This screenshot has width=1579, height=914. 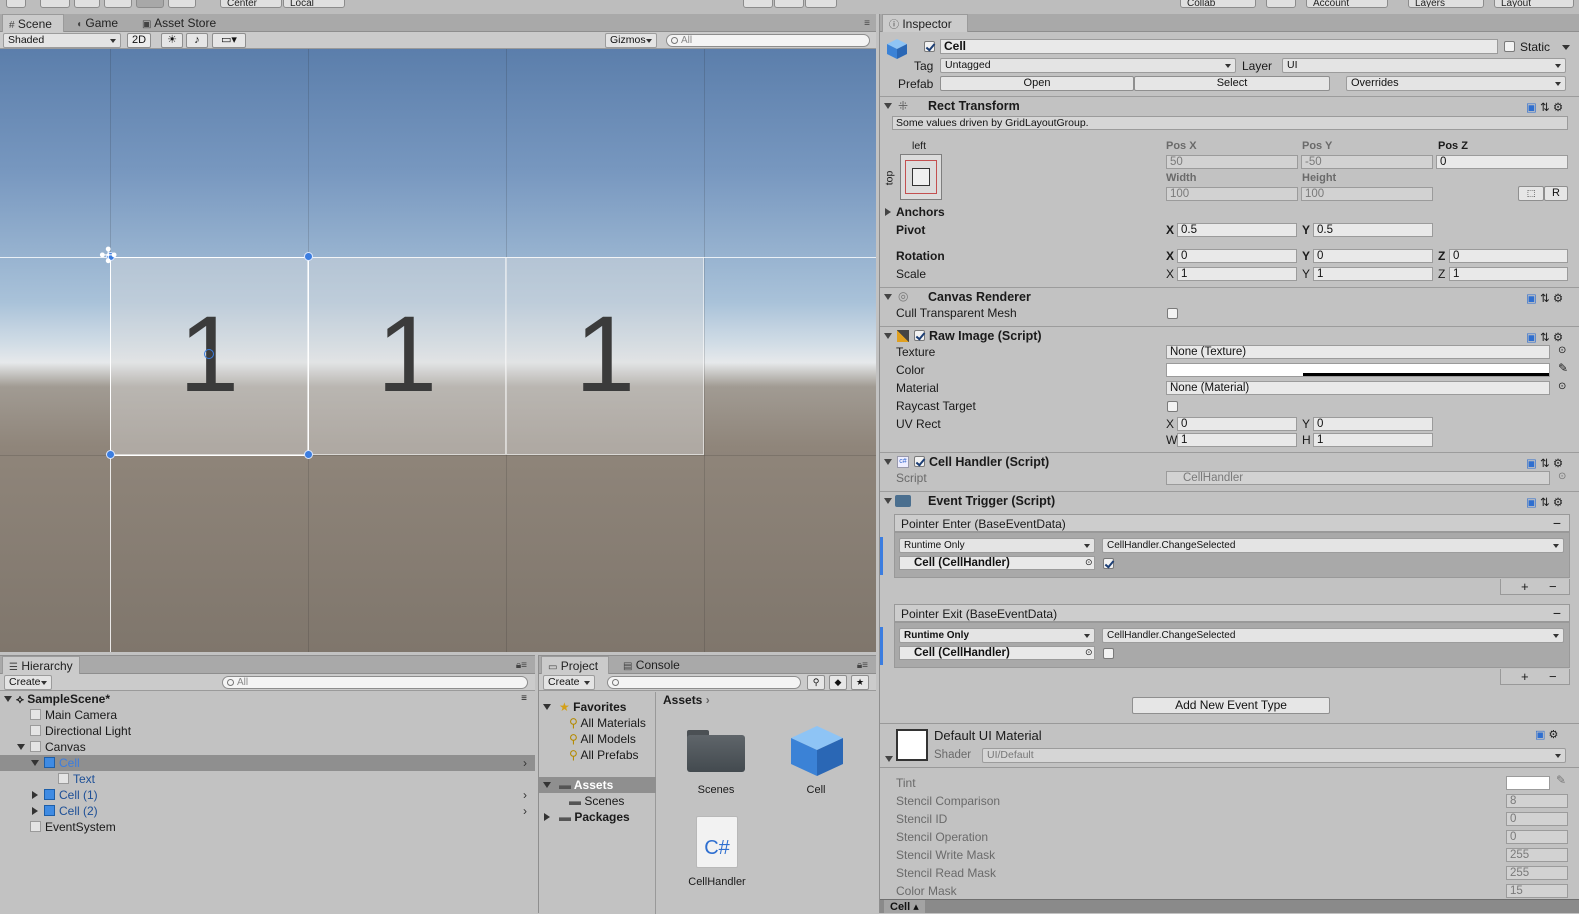 What do you see at coordinates (118, 4) in the screenshot?
I see `scale-tool-icon` at bounding box center [118, 4].